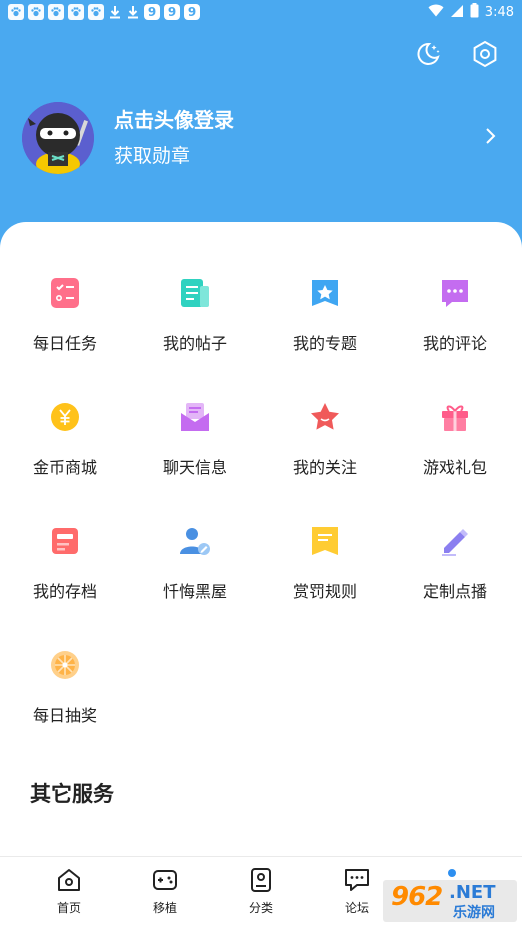 The height and width of the screenshot is (929, 522). Describe the element at coordinates (325, 416) in the screenshot. I see `star-icon` at that location.